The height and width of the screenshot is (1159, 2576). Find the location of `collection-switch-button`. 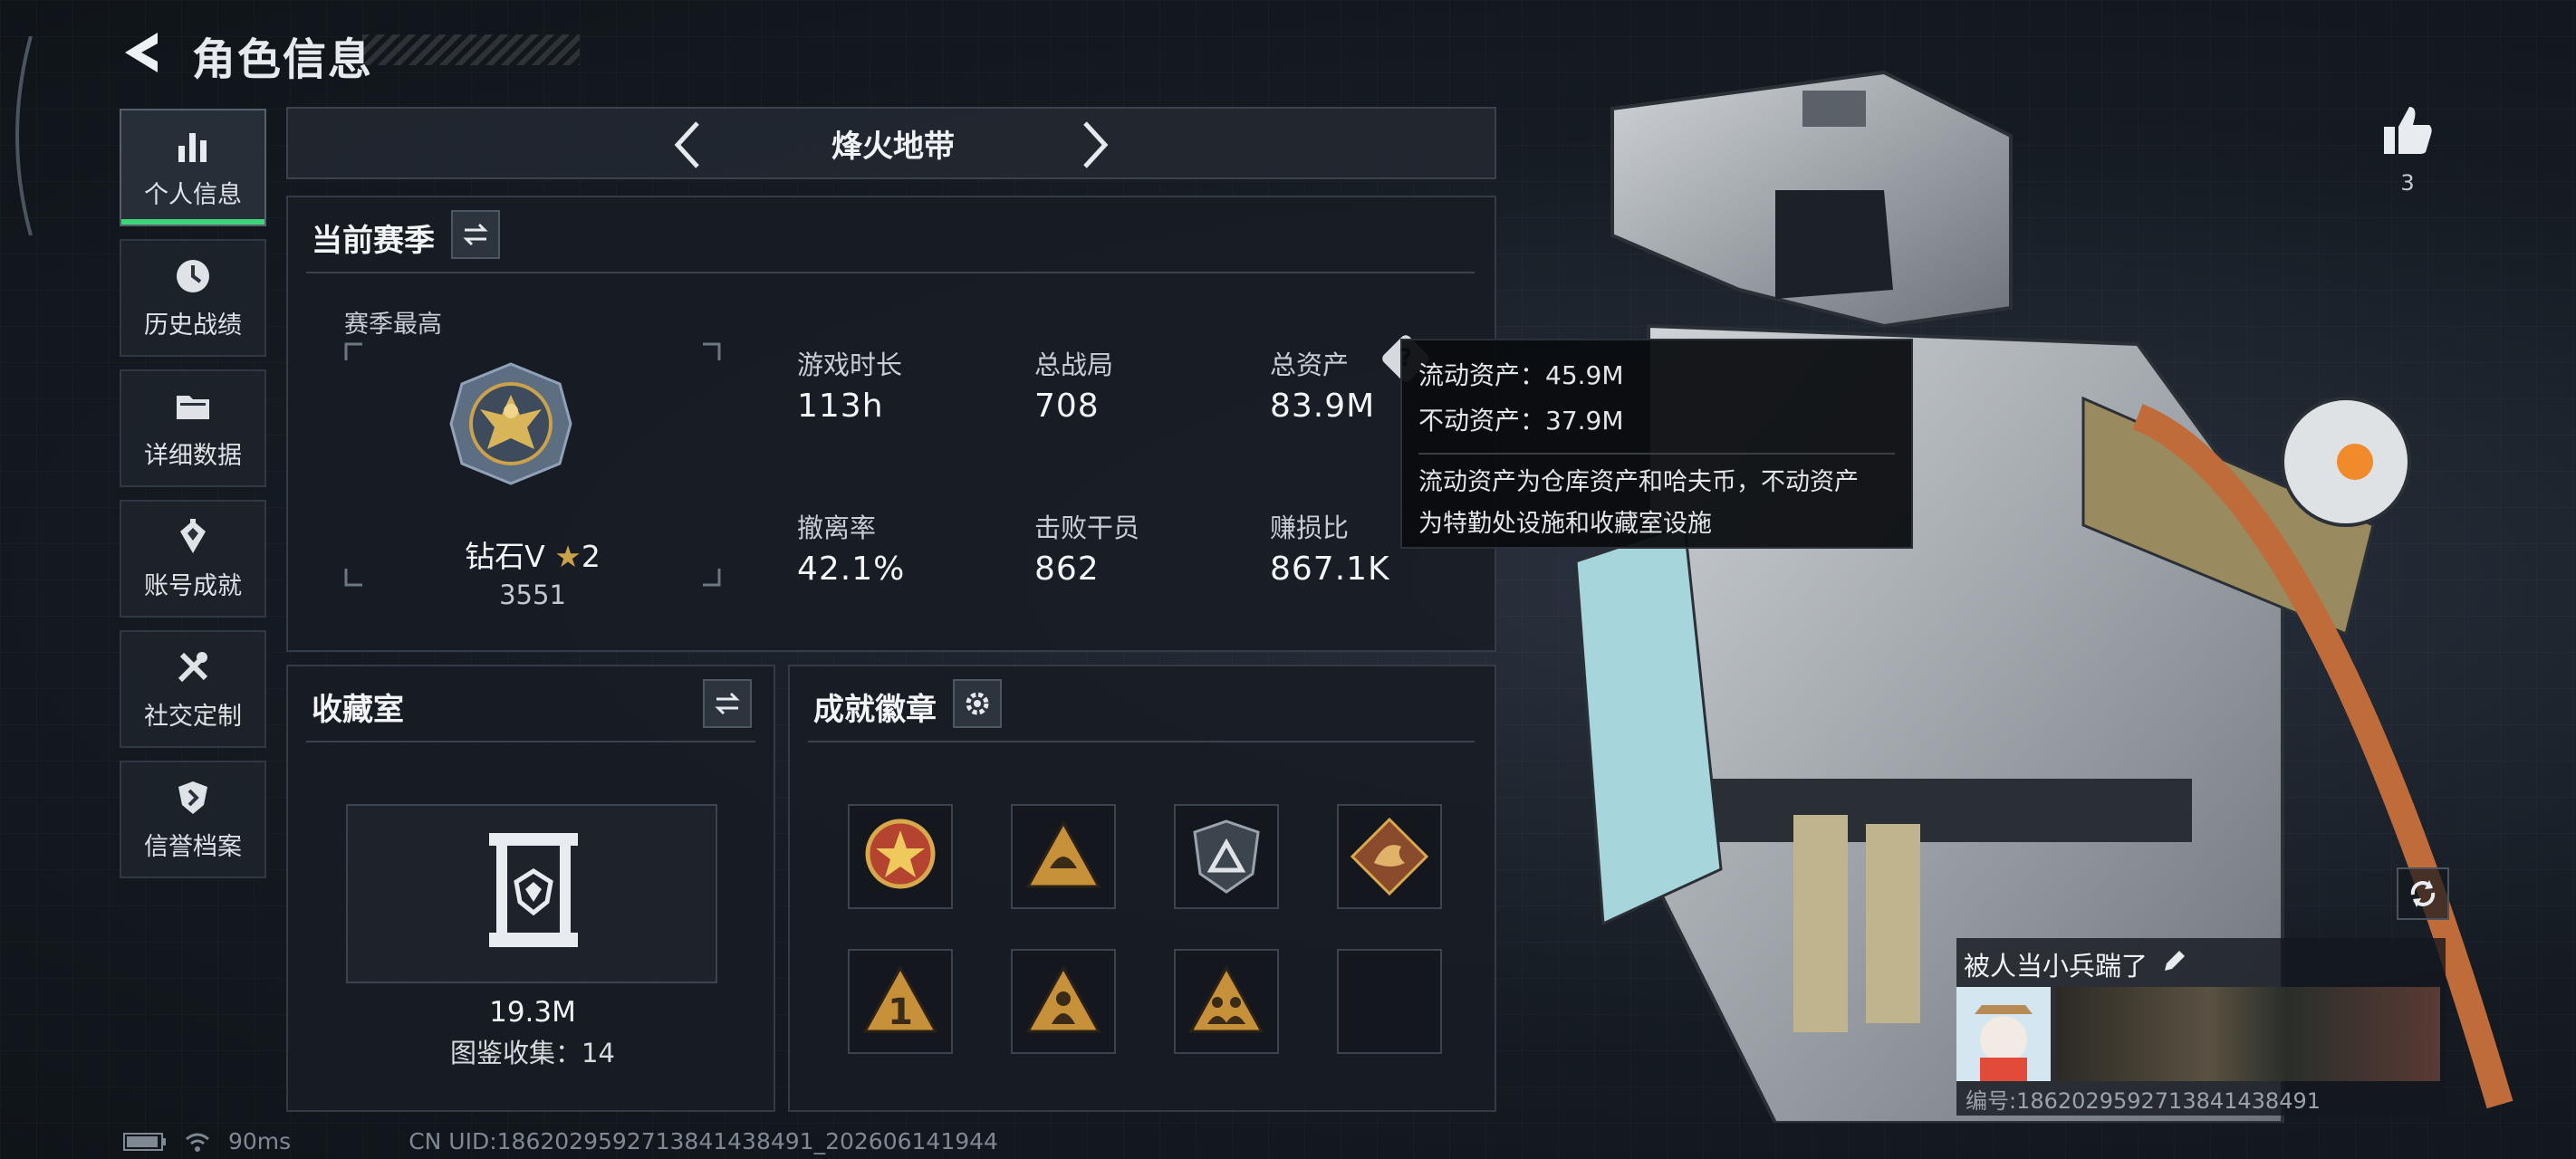

collection-switch-button is located at coordinates (727, 704).